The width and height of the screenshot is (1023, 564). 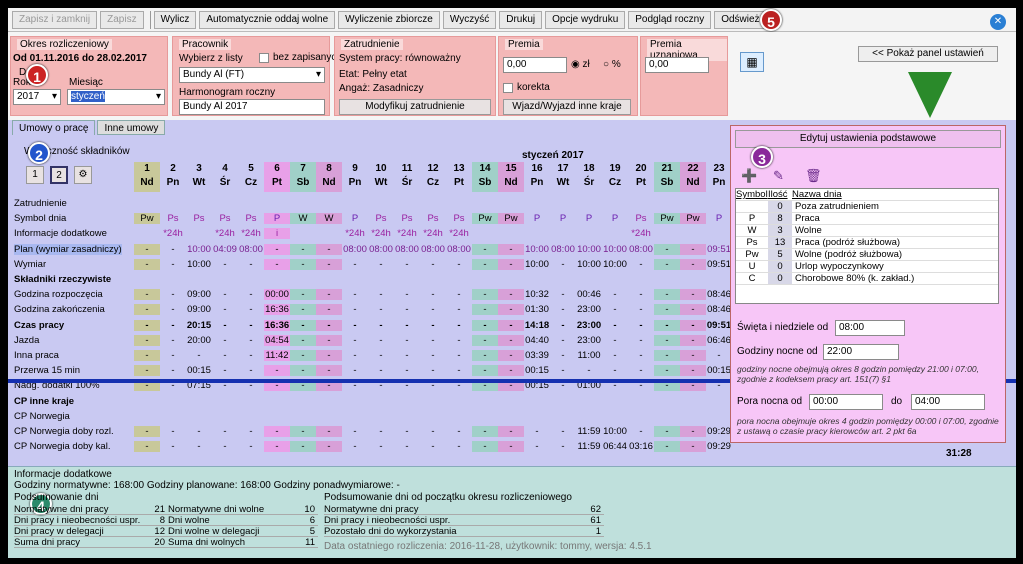 I want to click on grid-cell: 08:46, so click(x=719, y=294).